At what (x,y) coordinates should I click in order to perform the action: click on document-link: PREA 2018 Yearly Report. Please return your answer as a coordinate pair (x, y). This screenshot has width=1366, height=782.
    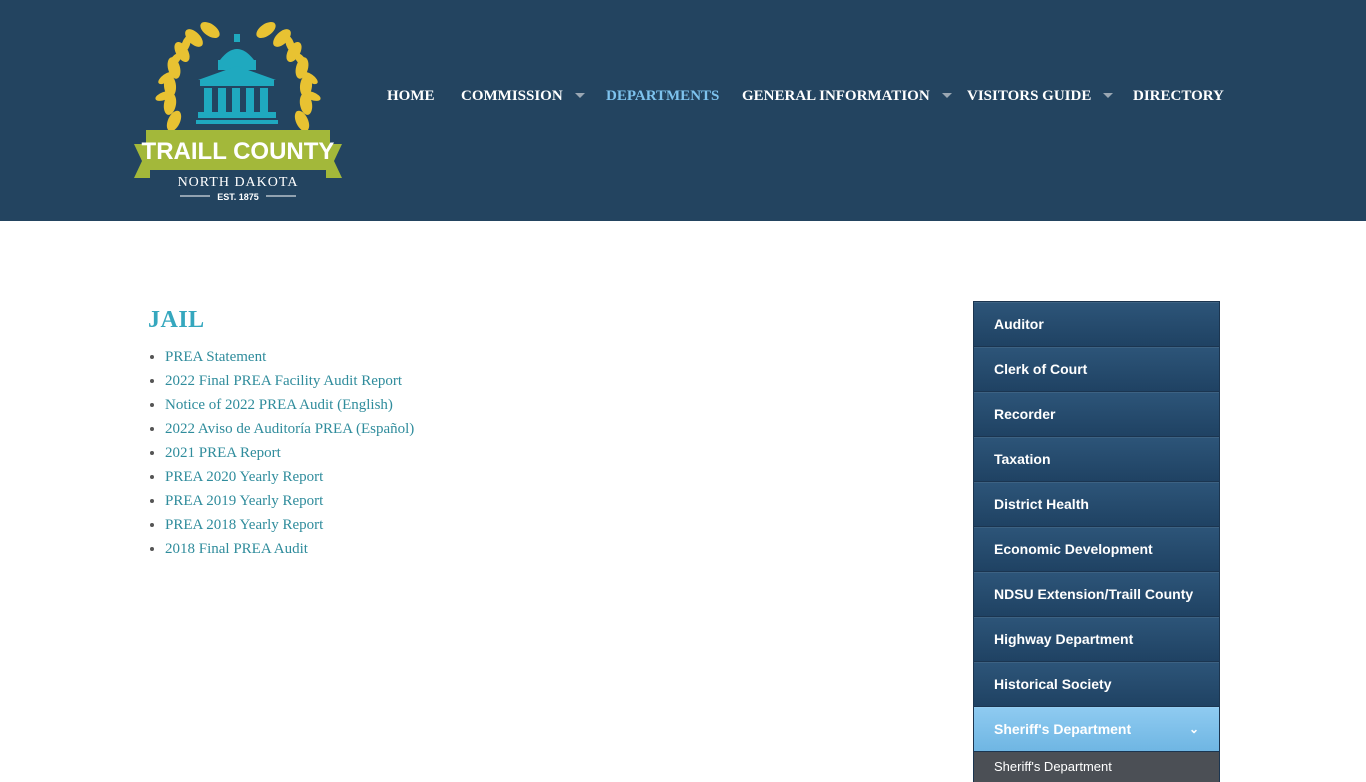
    Looking at the image, I should click on (244, 525).